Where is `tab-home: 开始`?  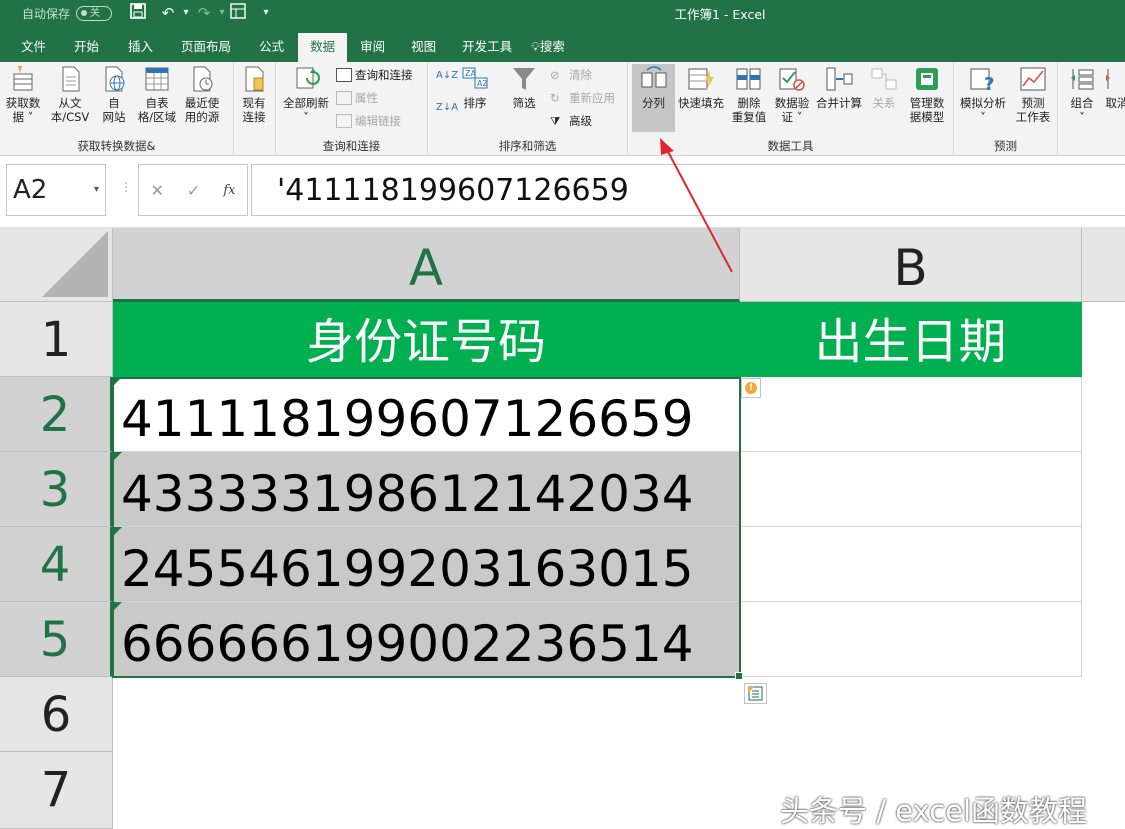
tab-home: 开始 is located at coordinates (86, 47).